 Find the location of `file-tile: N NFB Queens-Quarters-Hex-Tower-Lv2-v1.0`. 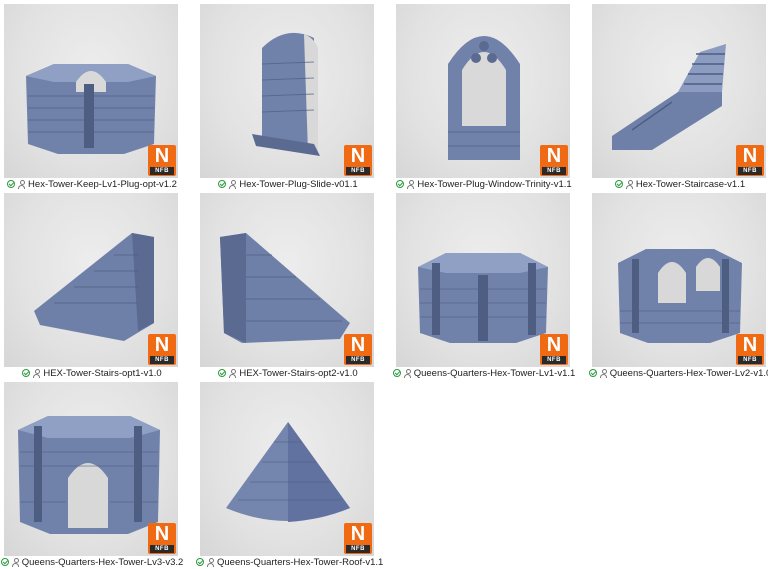

file-tile: N NFB Queens-Quarters-Hex-Tower-Lv2-v1.0 is located at coordinates (678, 284).